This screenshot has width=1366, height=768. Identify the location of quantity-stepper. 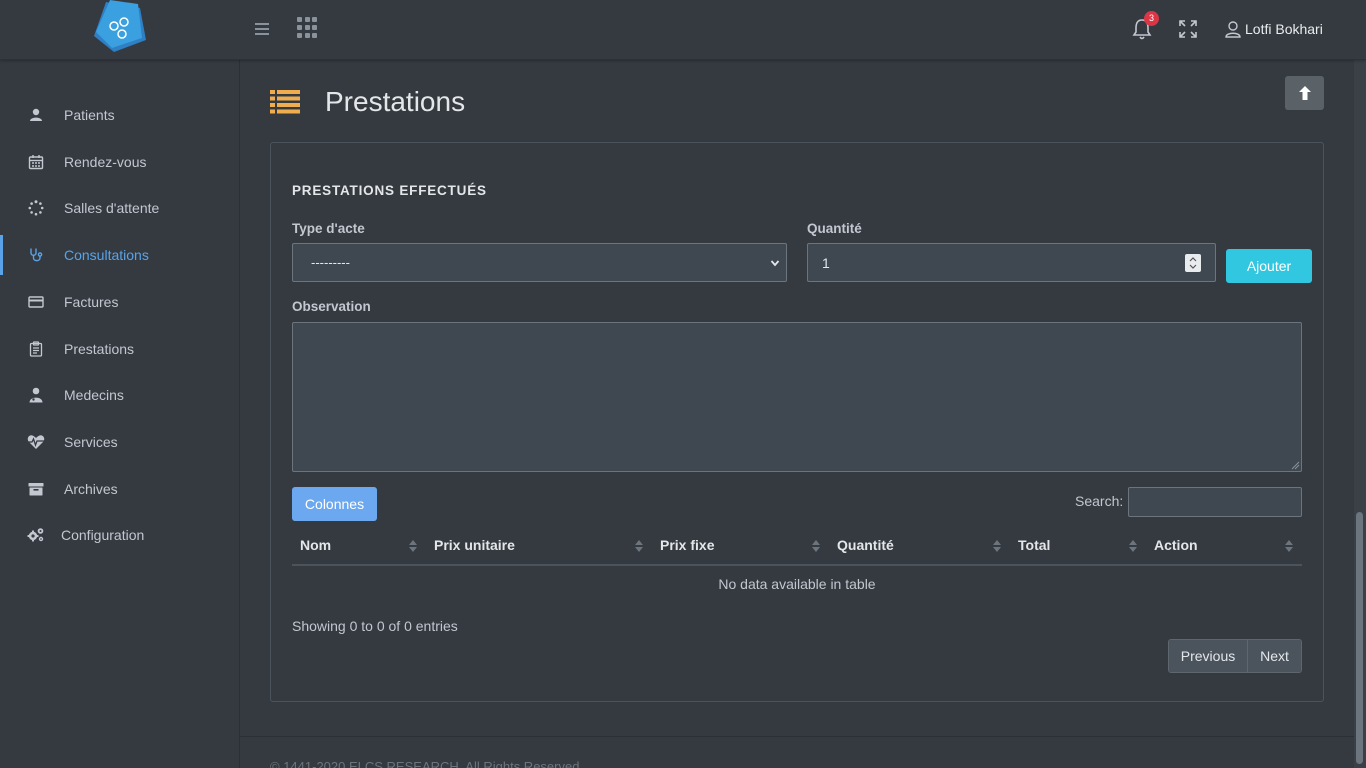
(1193, 263).